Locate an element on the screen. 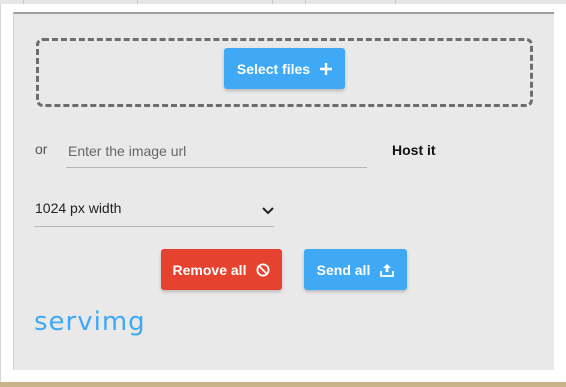  remove-all-button: Remove all is located at coordinates (221, 269).